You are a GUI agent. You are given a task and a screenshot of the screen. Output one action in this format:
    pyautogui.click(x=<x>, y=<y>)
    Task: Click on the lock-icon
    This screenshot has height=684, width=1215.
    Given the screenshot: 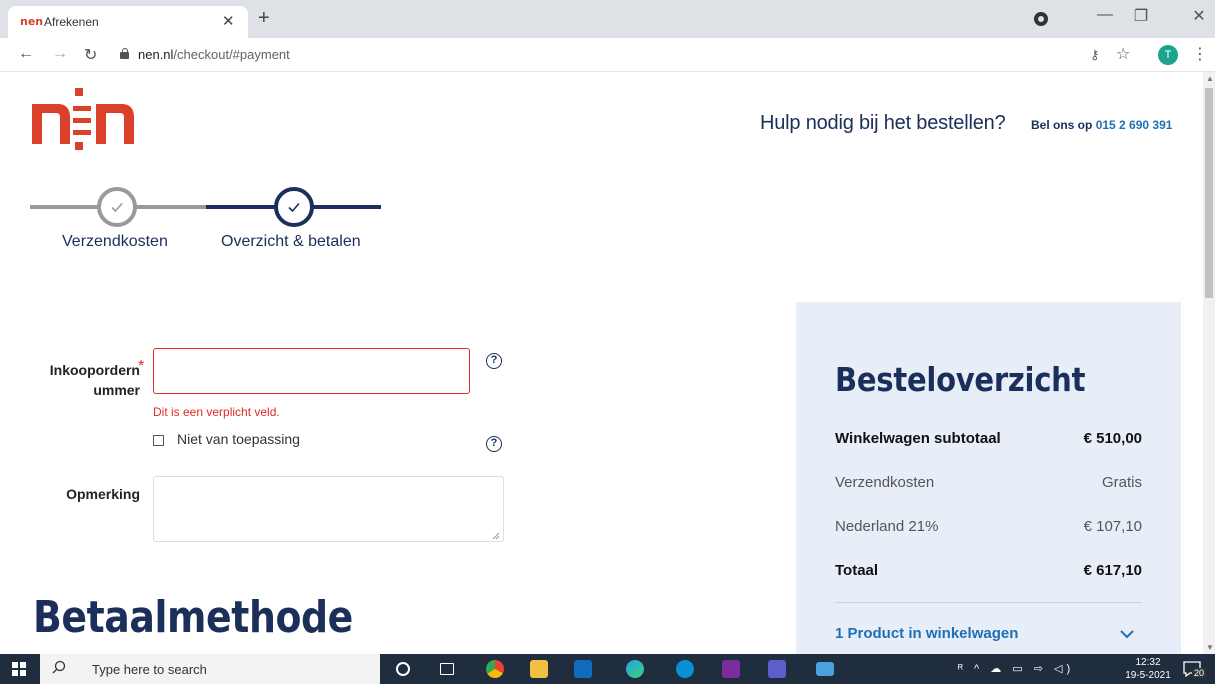 What is the action you would take?
    pyautogui.click(x=124, y=53)
    